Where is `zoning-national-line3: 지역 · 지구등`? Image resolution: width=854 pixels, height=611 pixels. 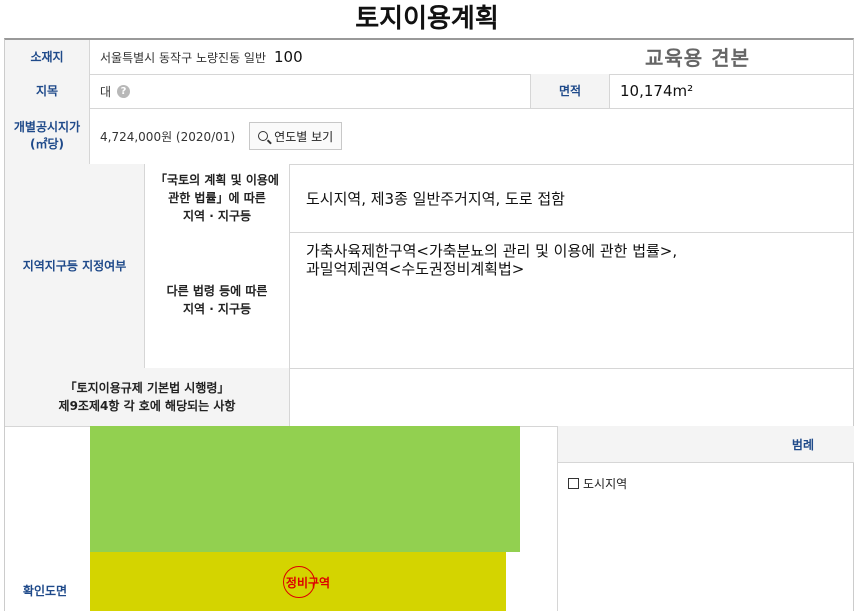 zoning-national-line3: 지역 · 지구등 is located at coordinates (217, 216).